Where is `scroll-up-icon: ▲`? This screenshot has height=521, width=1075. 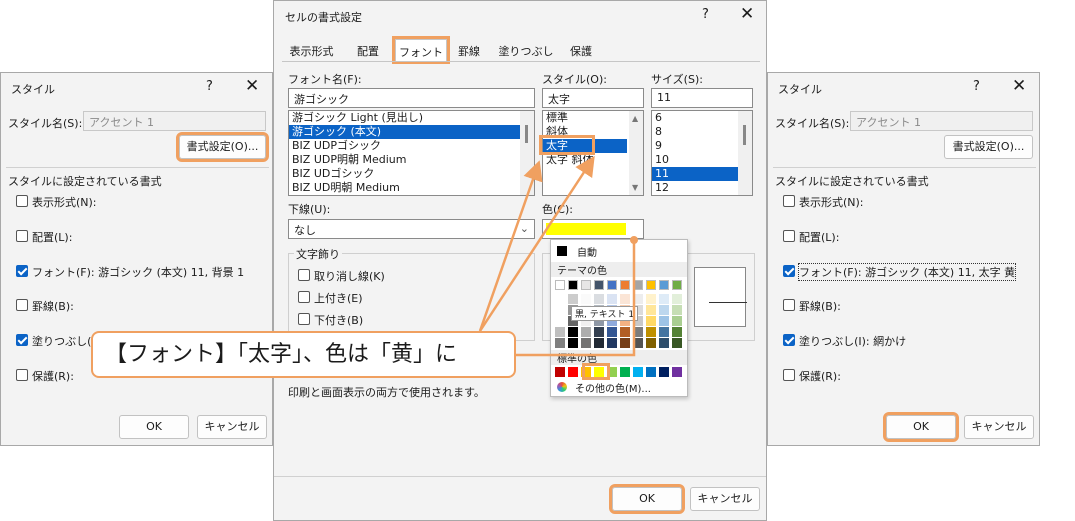
scroll-up-icon: ▲ is located at coordinates (635, 118).